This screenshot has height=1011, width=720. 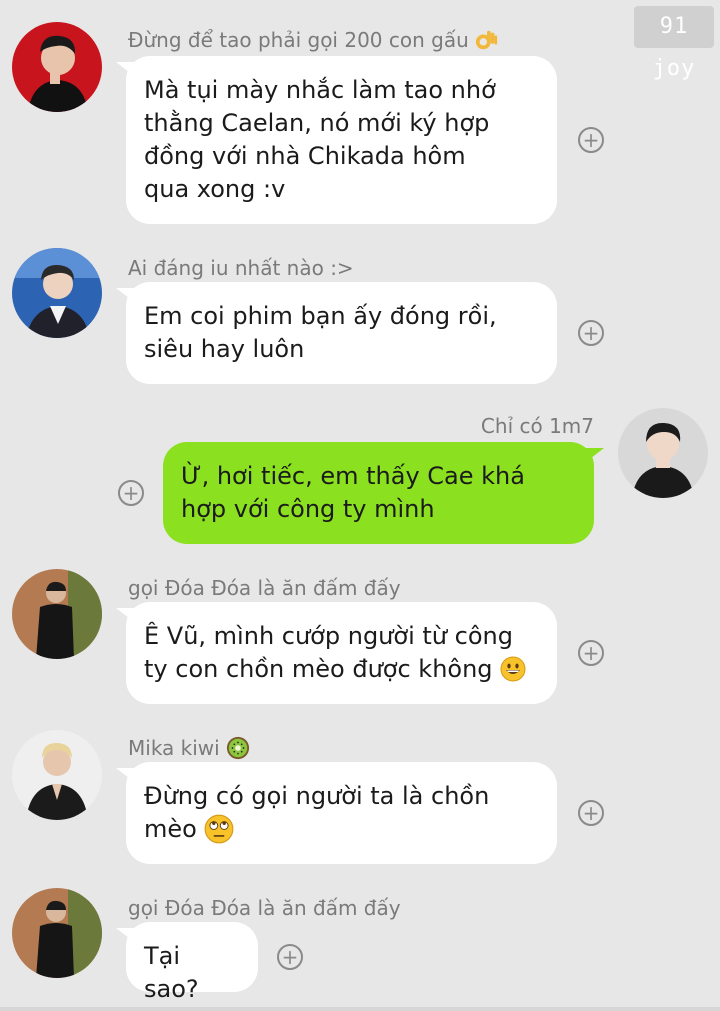 I want to click on message-line: Đừng có gọi người ta là chồn, so click(x=317, y=796).